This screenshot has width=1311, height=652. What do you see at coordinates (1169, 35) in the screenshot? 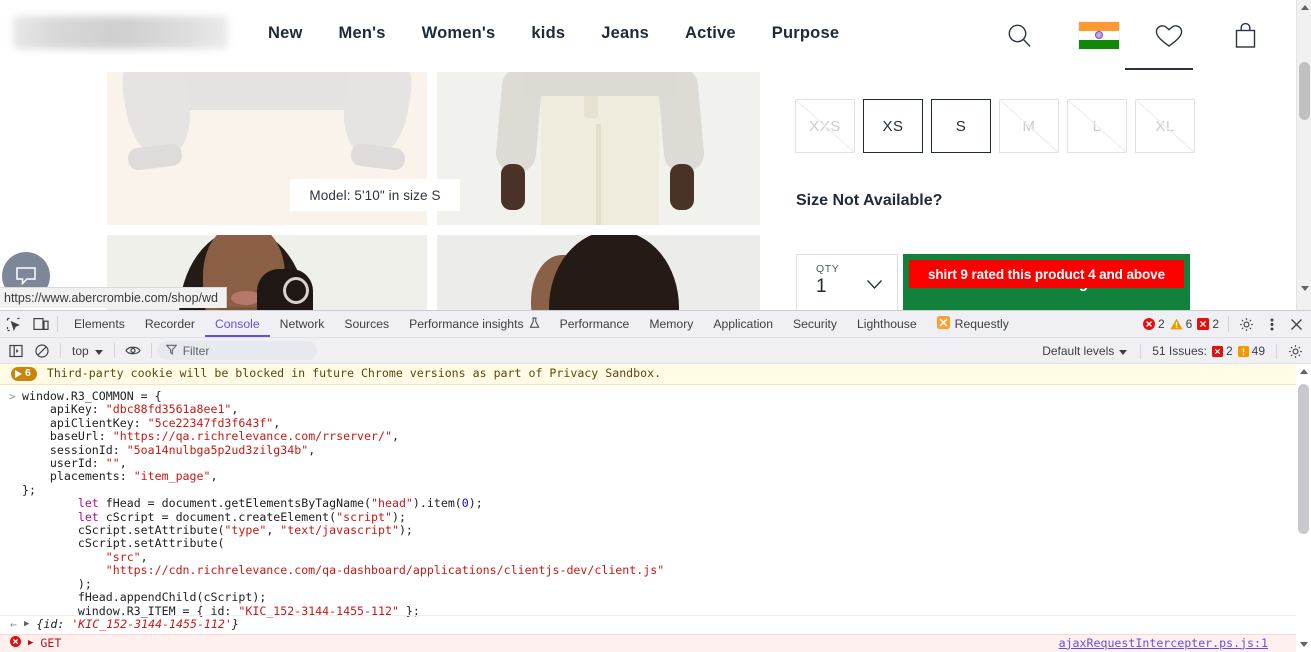
I see `wishlist-heart-icon` at bounding box center [1169, 35].